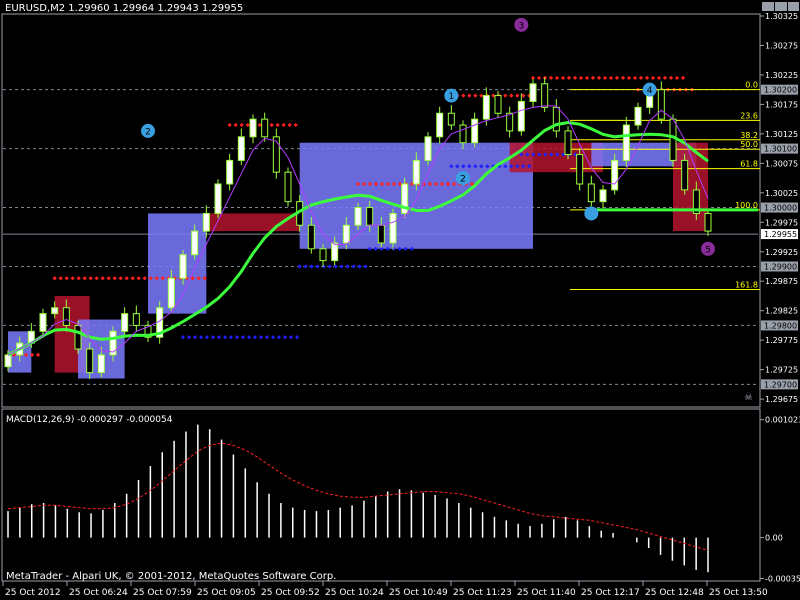 This screenshot has width=800, height=600. Describe the element at coordinates (781, 163) in the screenshot. I see `y-tick-label: 1.30075` at that location.